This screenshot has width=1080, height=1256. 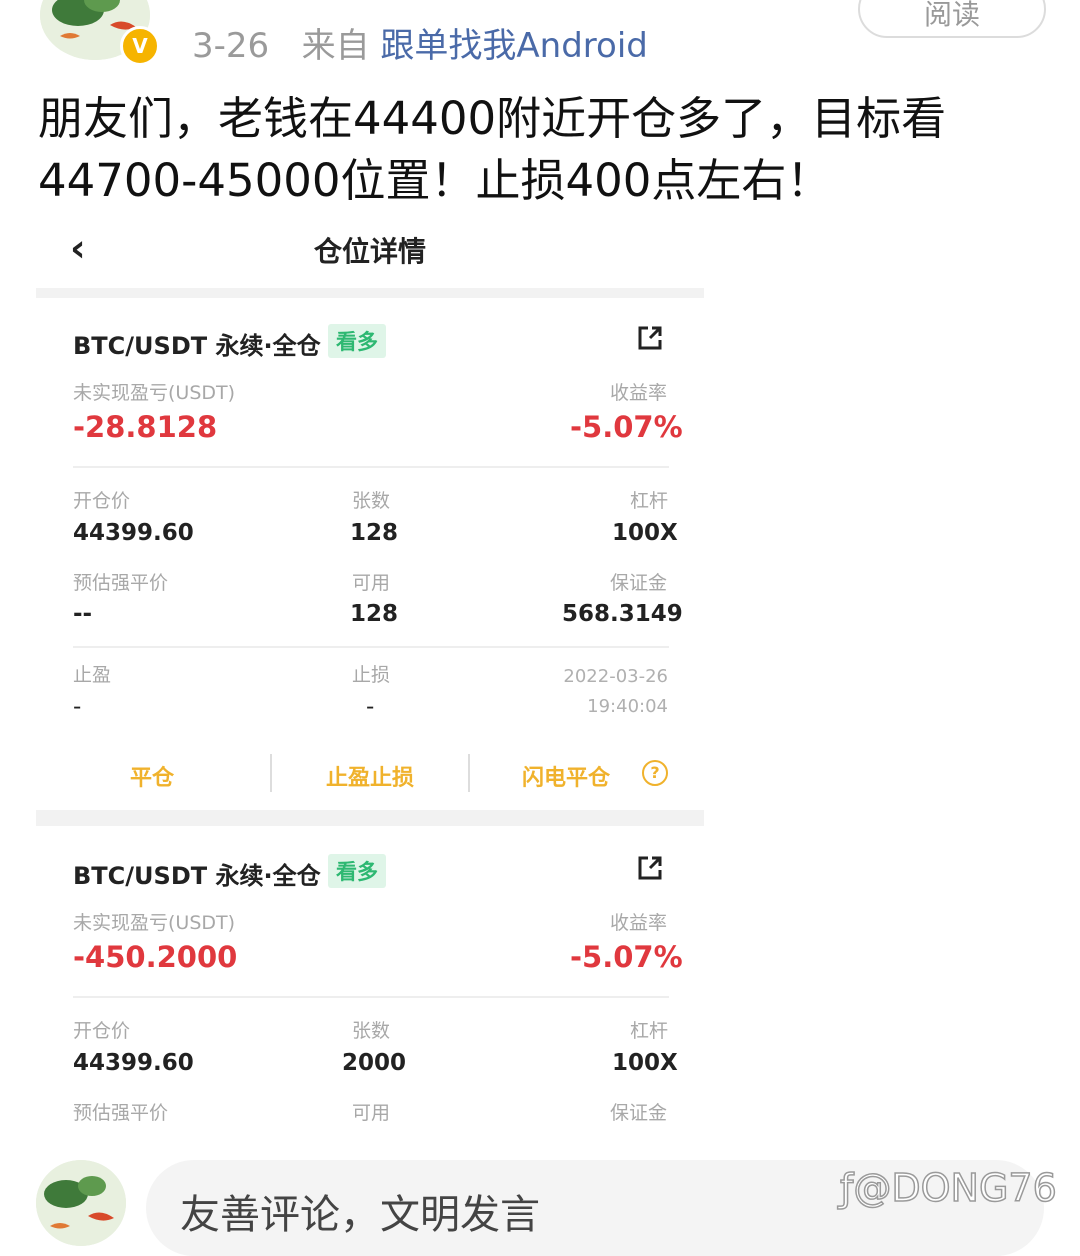 I want to click on post-date: 3-26, so click(x=231, y=46).